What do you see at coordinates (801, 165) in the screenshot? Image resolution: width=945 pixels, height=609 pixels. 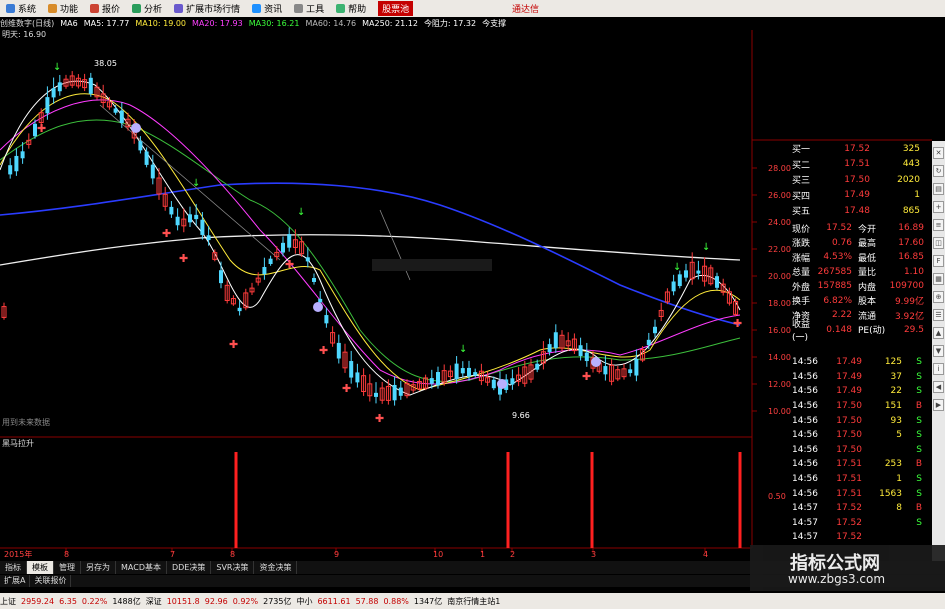 I see `order-level: 买二` at bounding box center [801, 165].